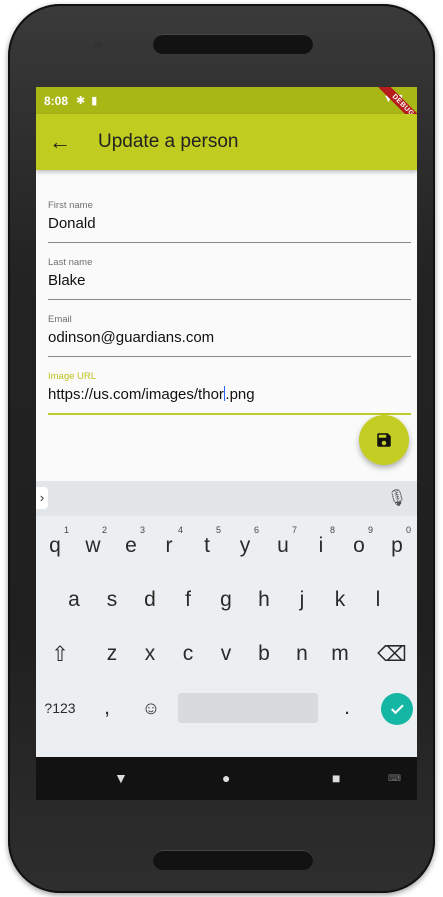  I want to click on key-i: i8, so click(321, 546).